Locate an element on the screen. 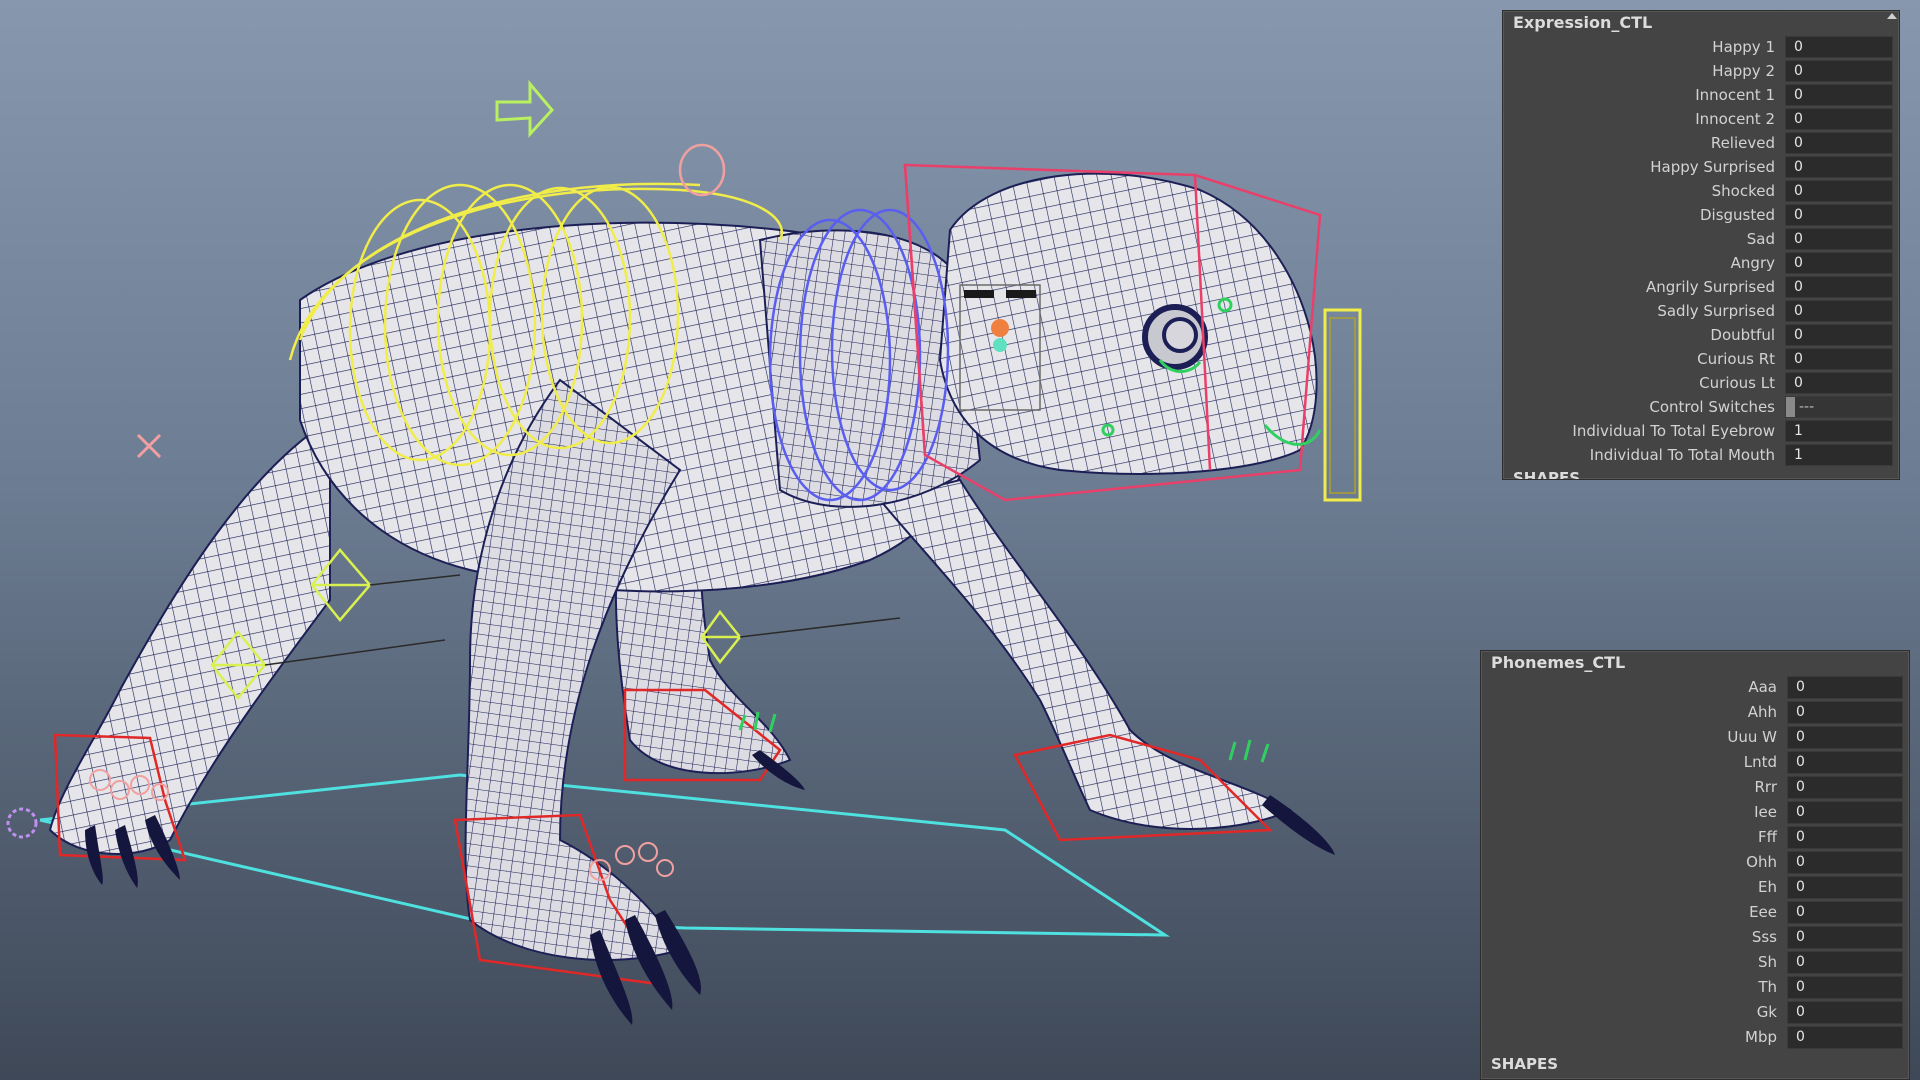 This screenshot has height=1080, width=1920. attribute-row: Lntd 0 is located at coordinates (1695, 762).